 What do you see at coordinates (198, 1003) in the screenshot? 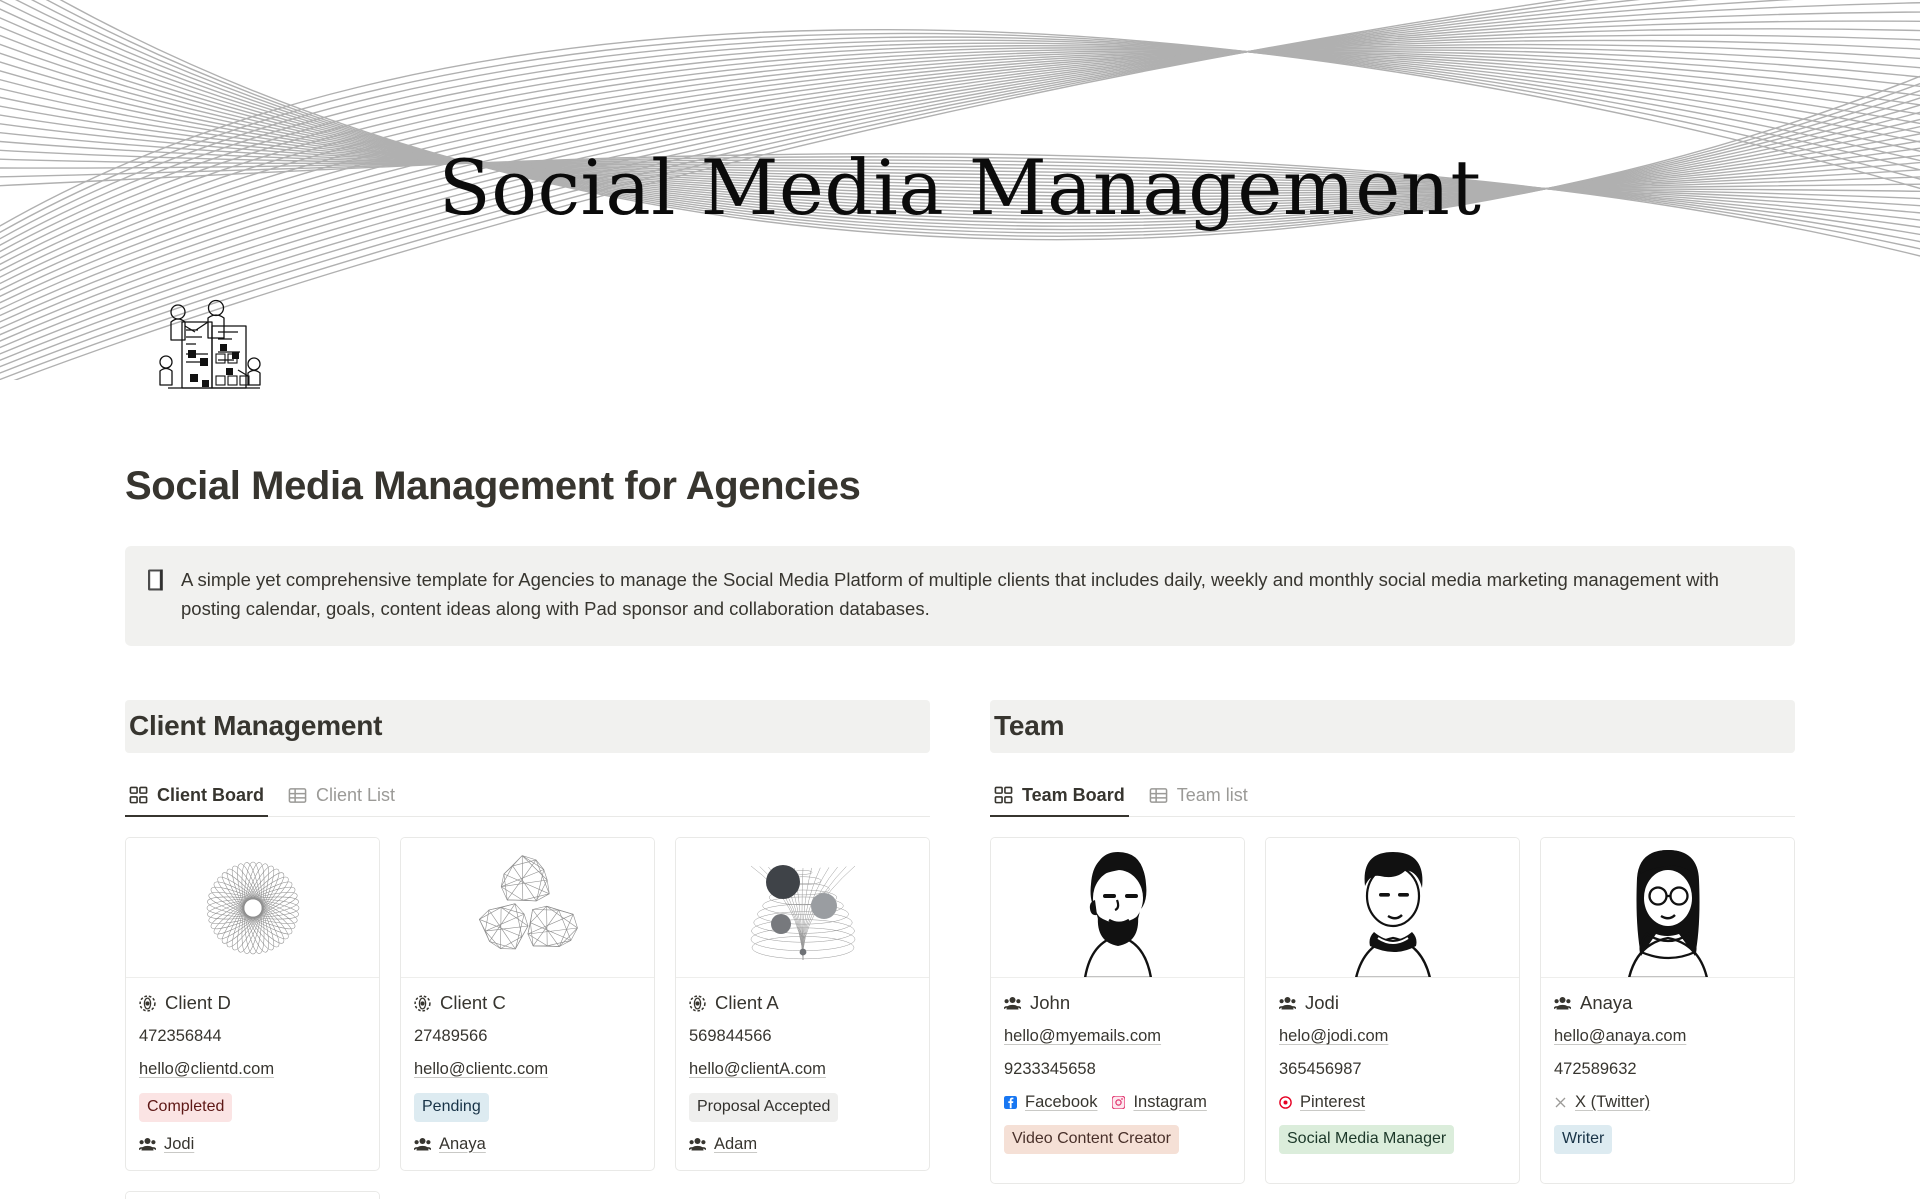
I see `client-name: Client D` at bounding box center [198, 1003].